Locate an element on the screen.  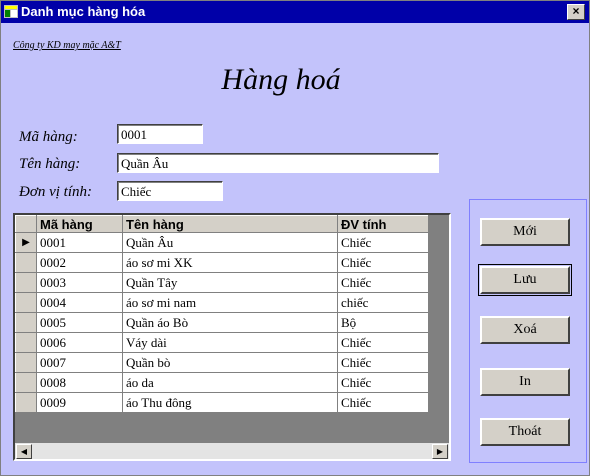
table-row: 0004 áo sơ mi nam chiếc is located at coordinates (222, 302).